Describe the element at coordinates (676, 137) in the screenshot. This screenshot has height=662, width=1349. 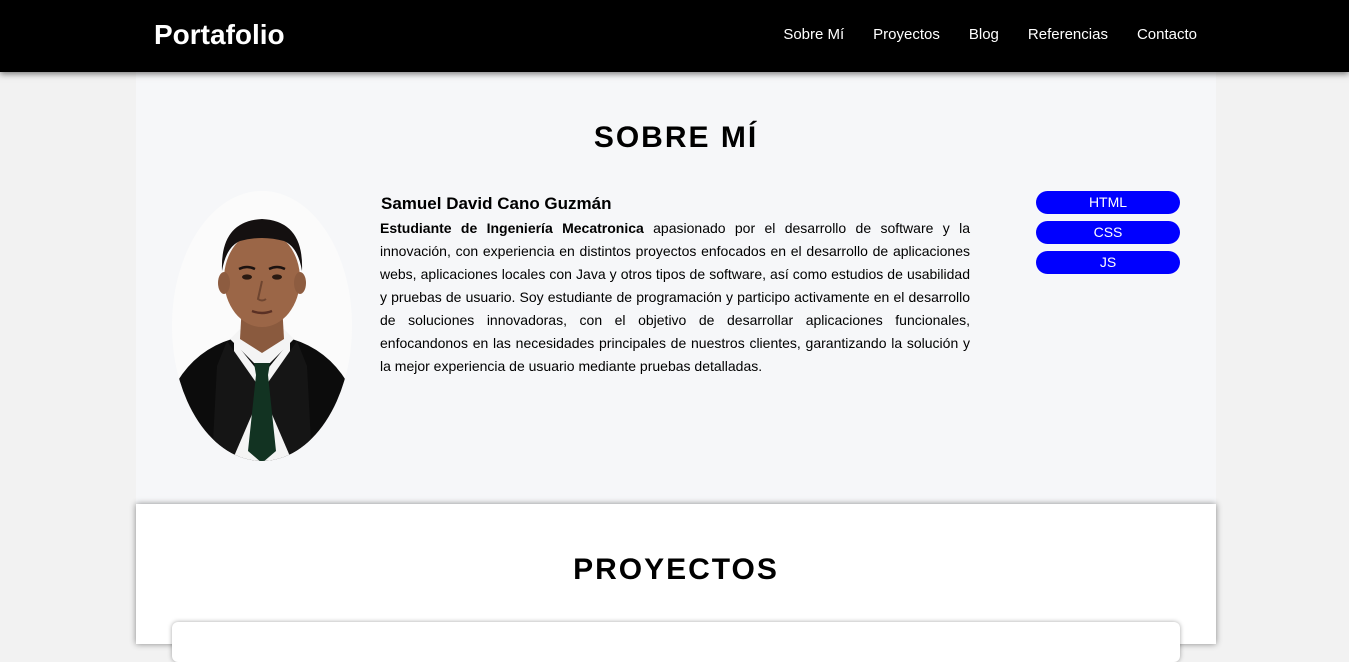
I see `about-title: SOBRE MÍ` at that location.